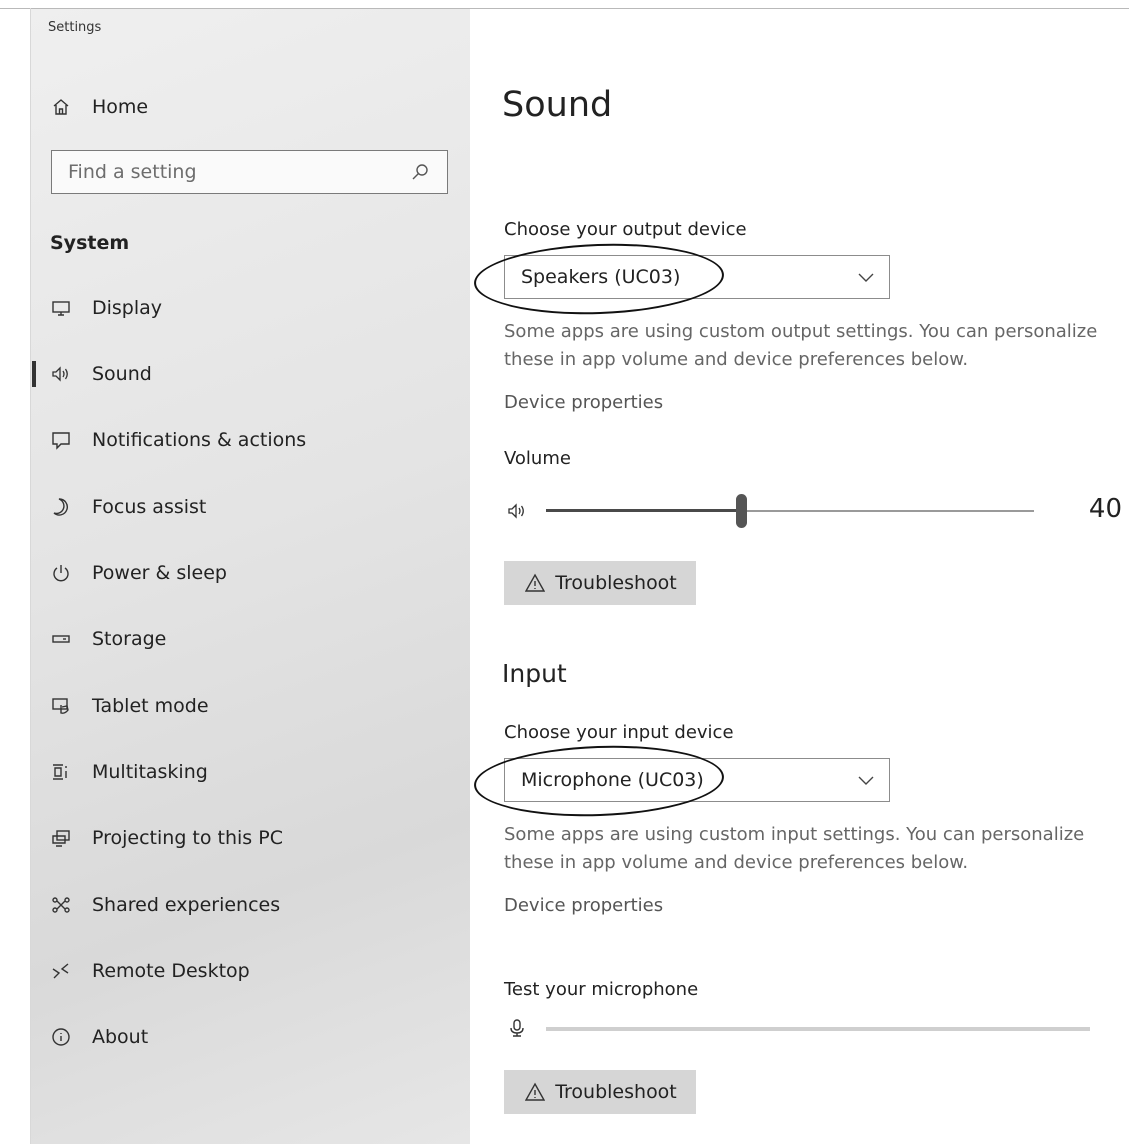 This screenshot has height=1144, width=1129. Describe the element at coordinates (534, 673) in the screenshot. I see `input-section-heading: Input` at that location.